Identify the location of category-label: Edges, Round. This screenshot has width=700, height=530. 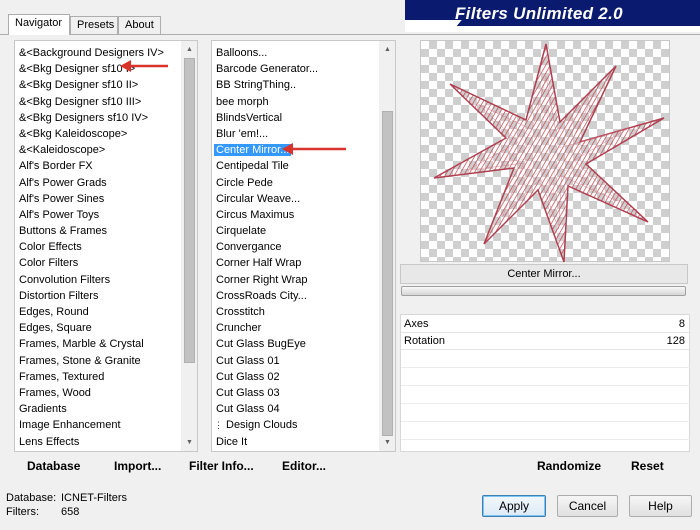
(54, 312).